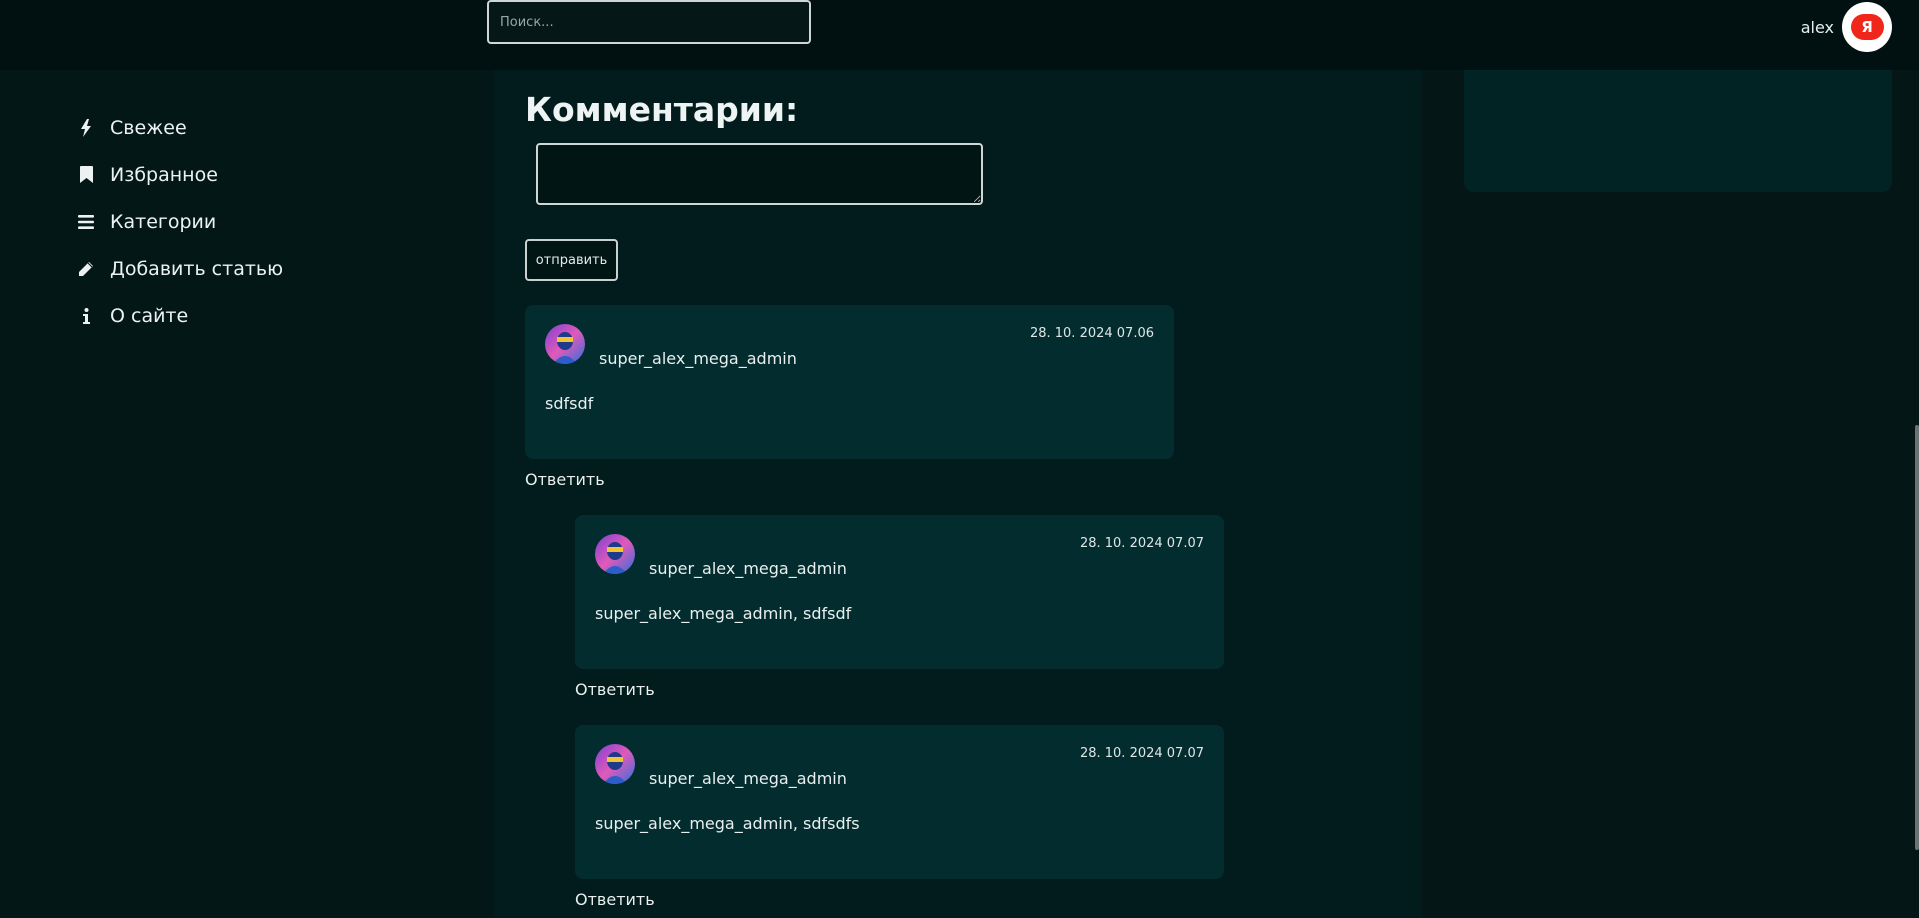  I want to click on sidebar-item-about: О сайте, so click(180, 315).